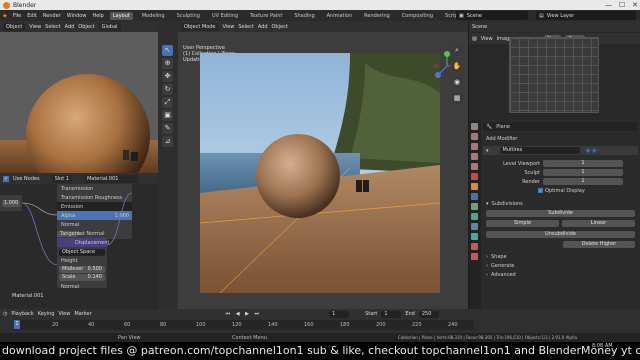 The image size is (640, 360). Describe the element at coordinates (583, 181) in the screenshot. I see `render-field: 1` at that location.